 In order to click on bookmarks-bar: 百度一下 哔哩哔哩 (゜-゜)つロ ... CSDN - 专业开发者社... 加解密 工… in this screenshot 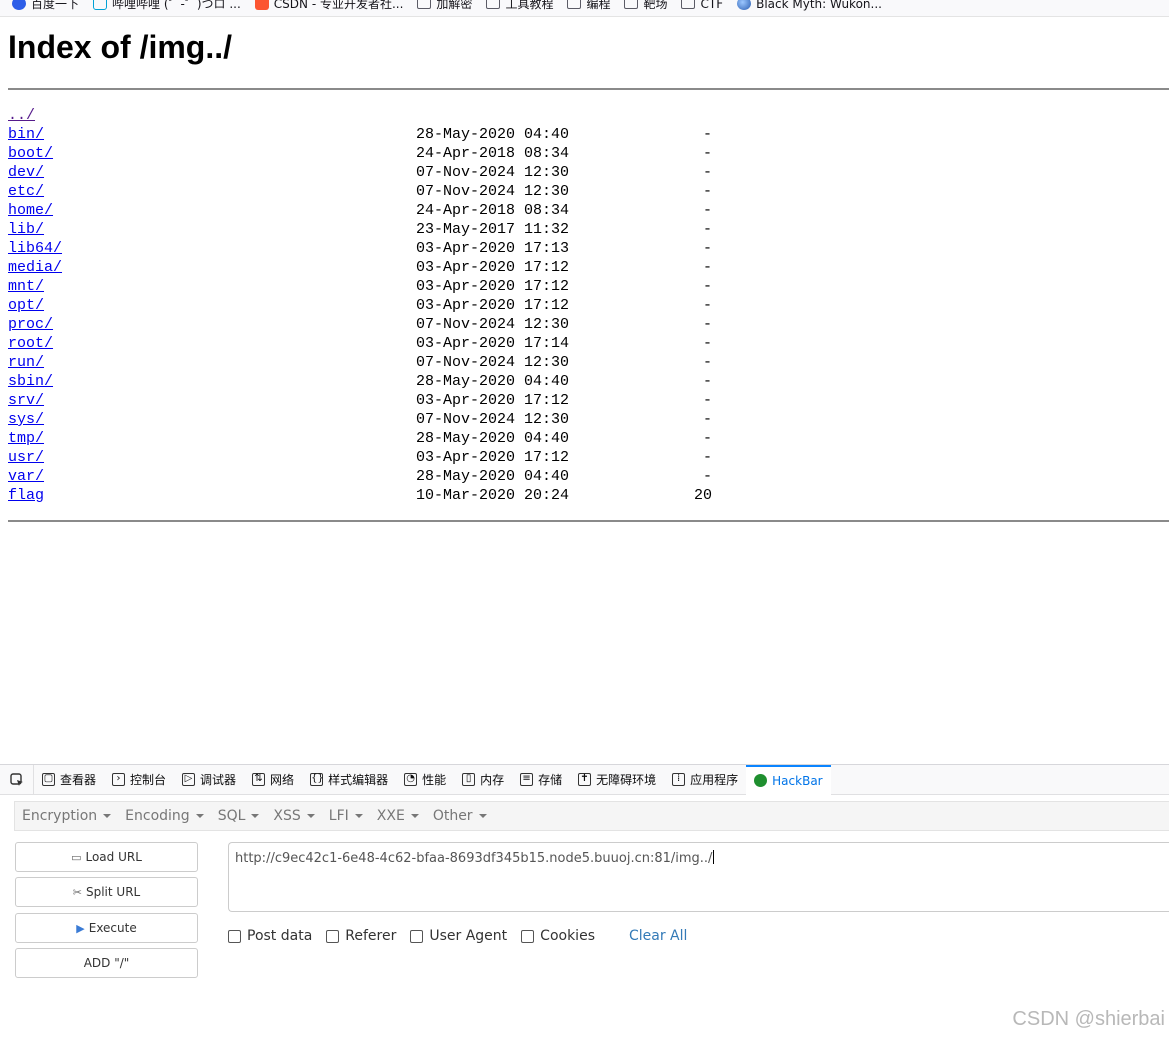, I will do `click(584, 8)`.